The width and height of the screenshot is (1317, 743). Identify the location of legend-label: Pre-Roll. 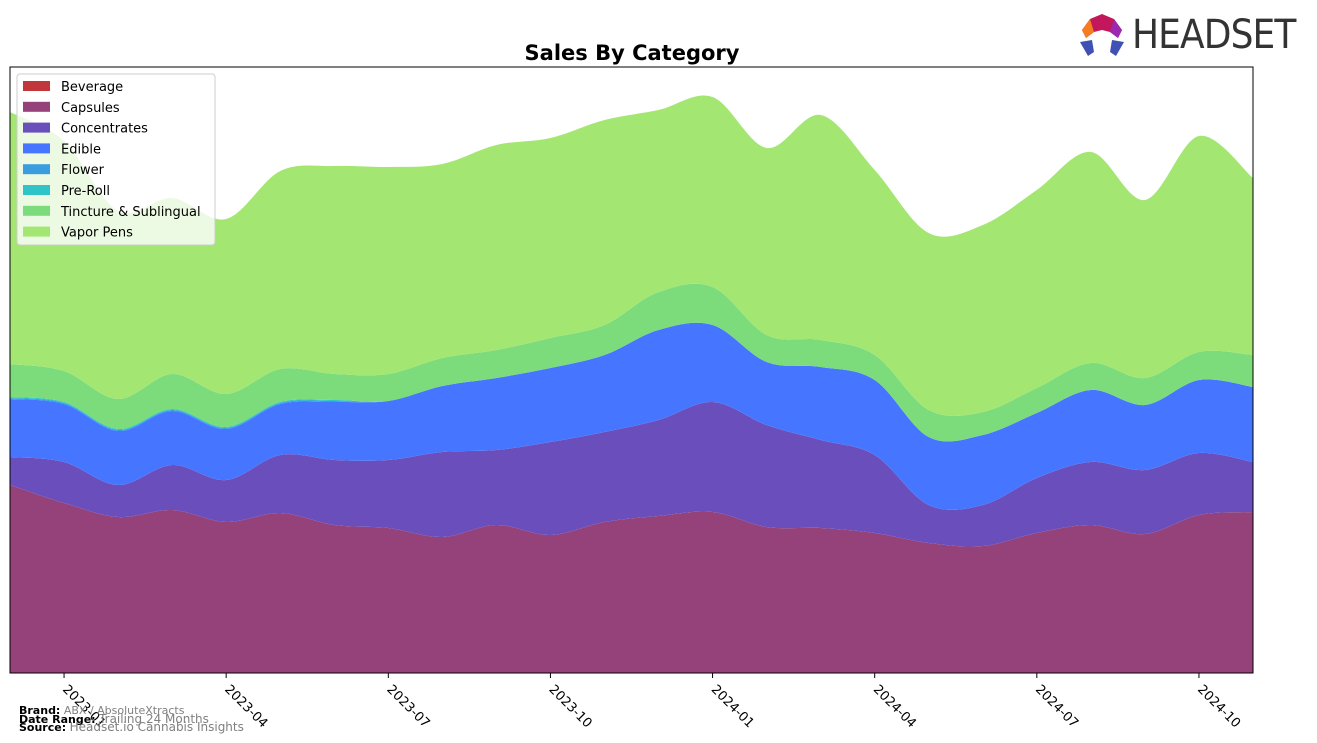
(85, 191).